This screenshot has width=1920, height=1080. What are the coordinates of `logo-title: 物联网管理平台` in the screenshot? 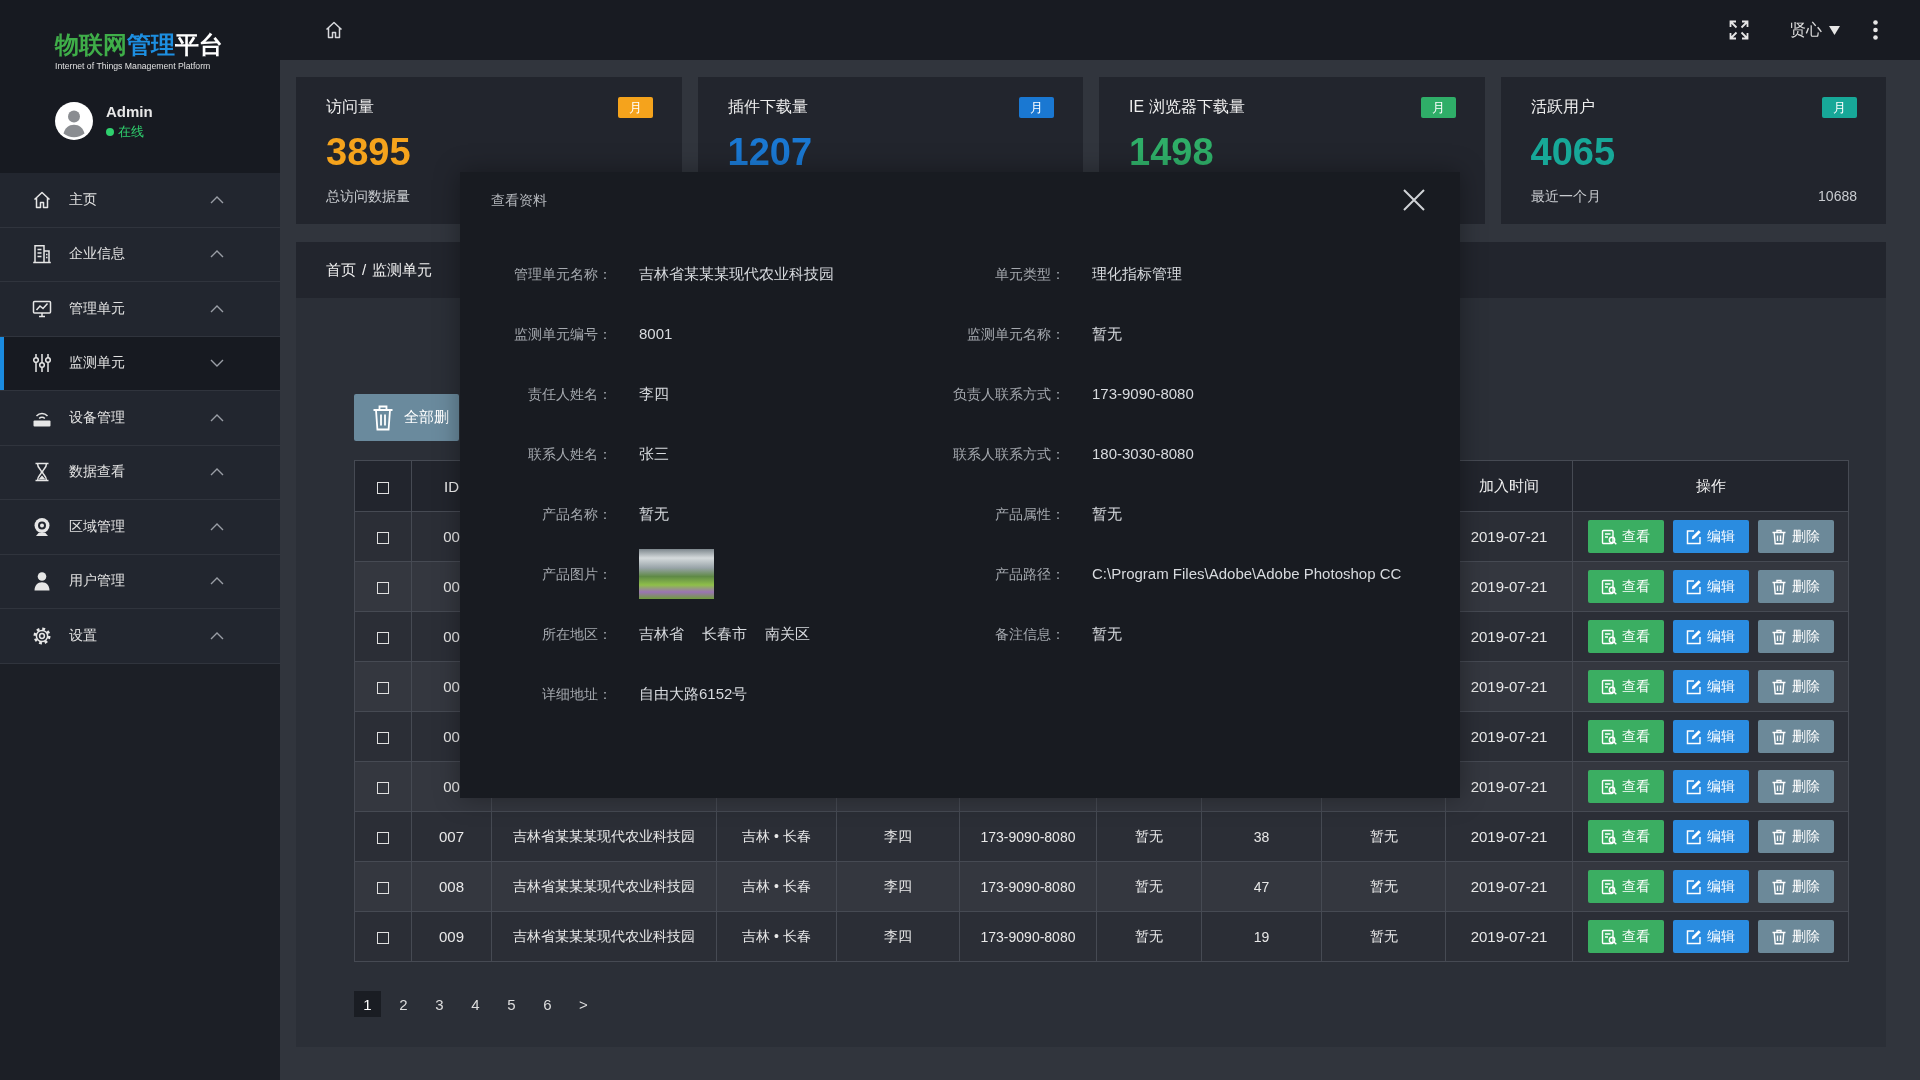 It's located at (139, 45).